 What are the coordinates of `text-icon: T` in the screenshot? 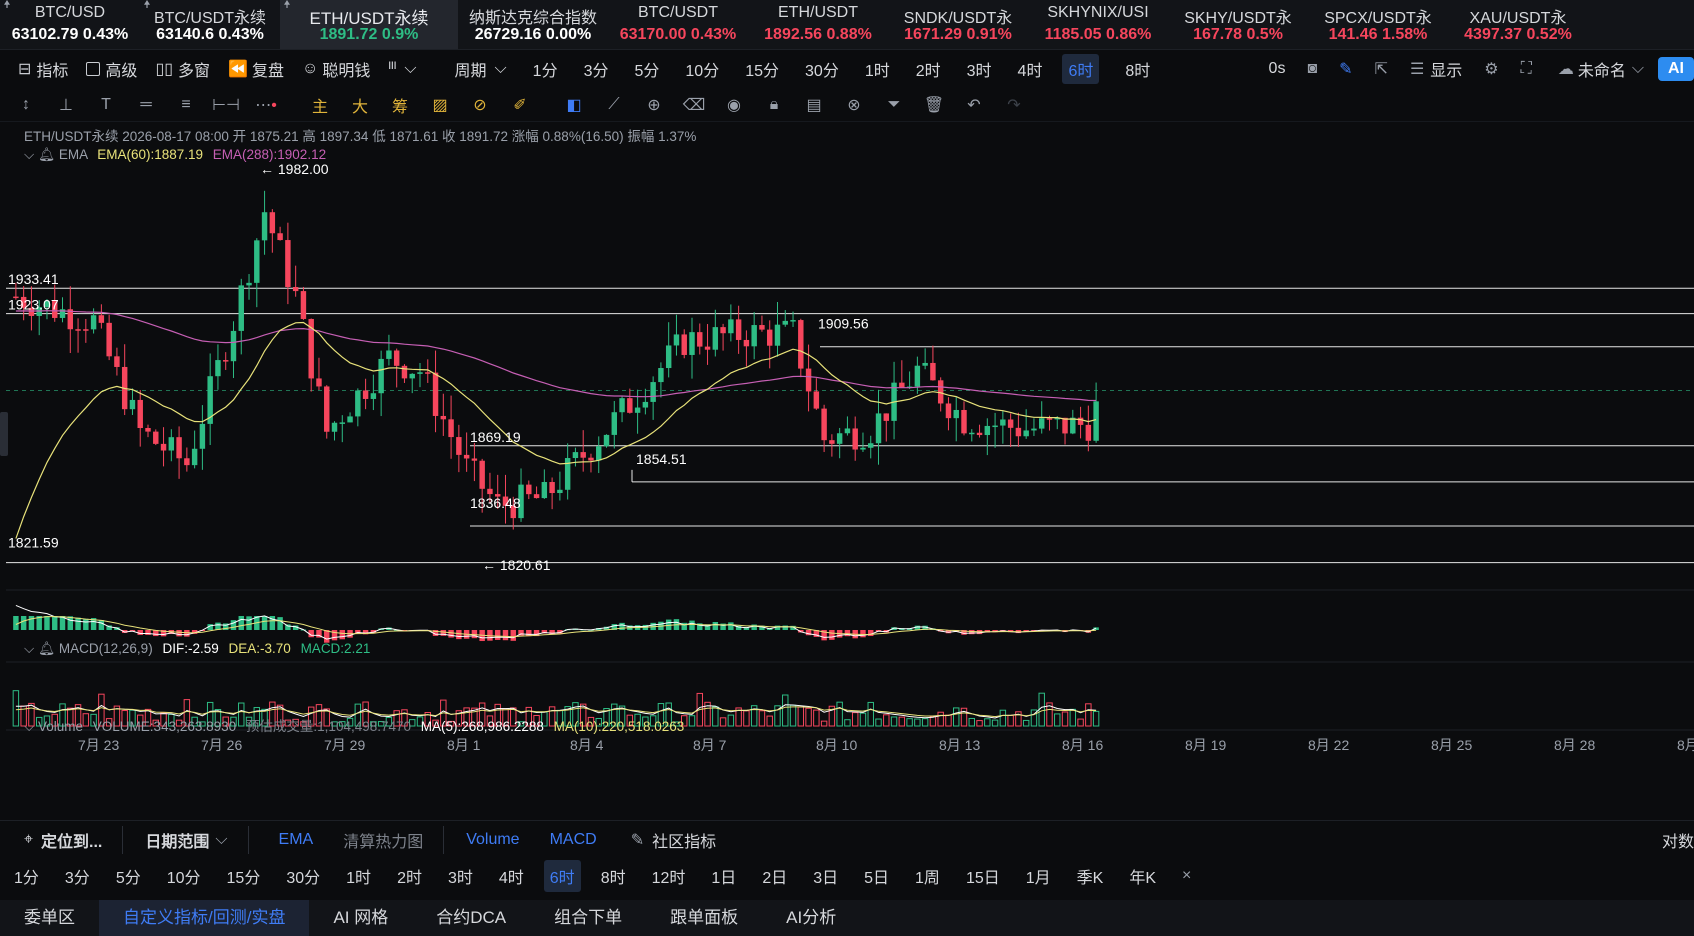 It's located at (106, 105).